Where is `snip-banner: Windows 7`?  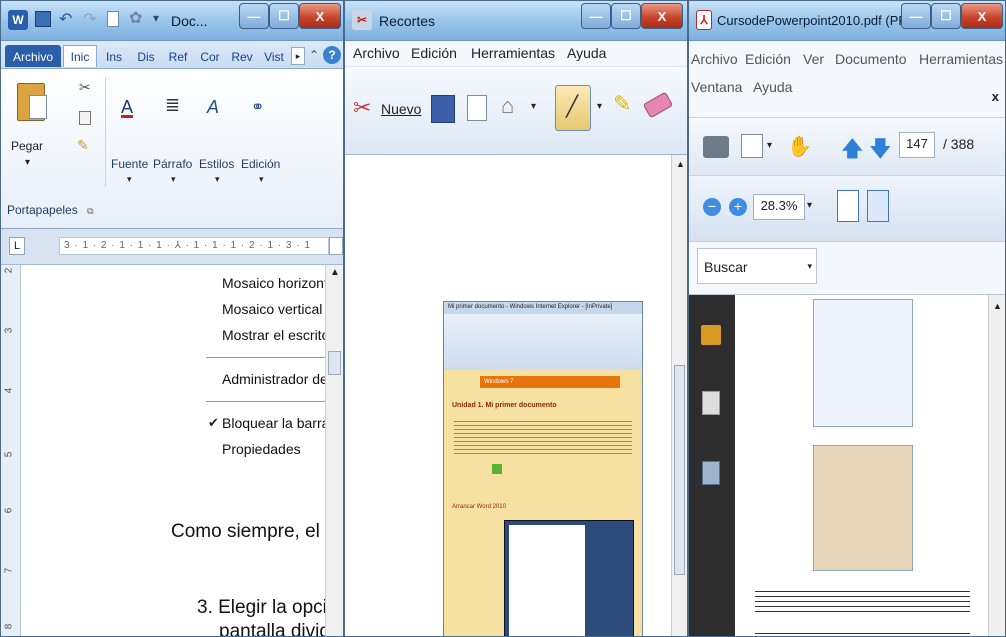
snip-banner: Windows 7 is located at coordinates (550, 382).